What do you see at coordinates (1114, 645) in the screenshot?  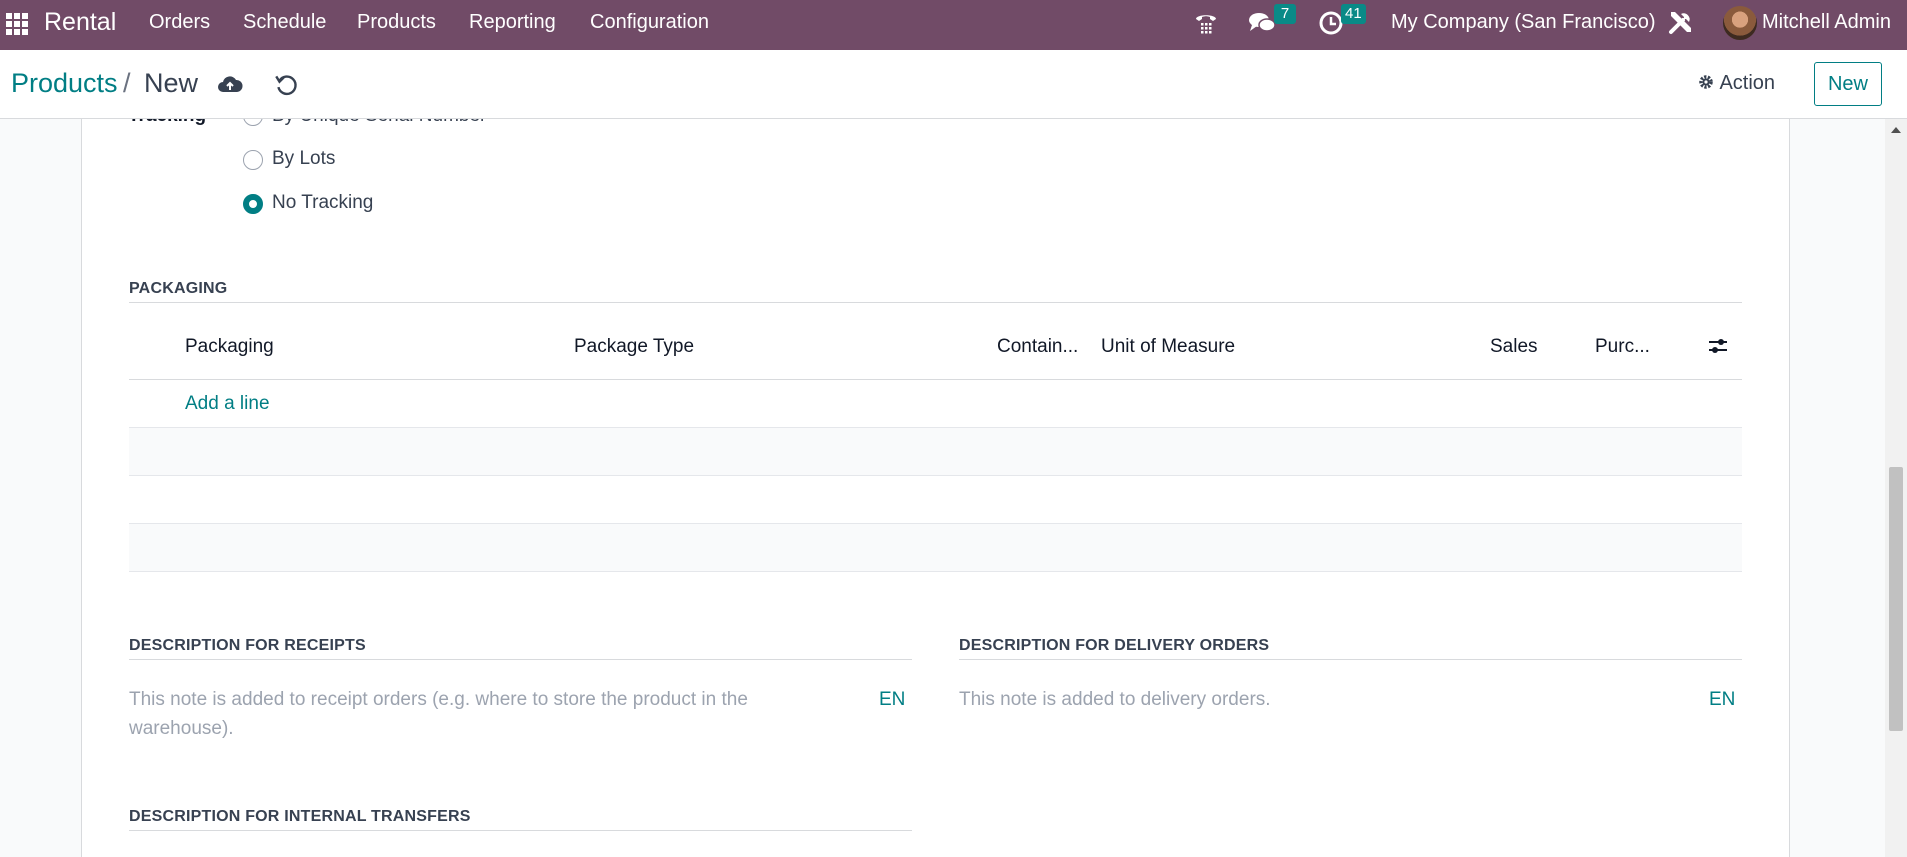 I see `delivery-section-title: DESCRIPTION FOR DELIVERY ORDERS` at bounding box center [1114, 645].